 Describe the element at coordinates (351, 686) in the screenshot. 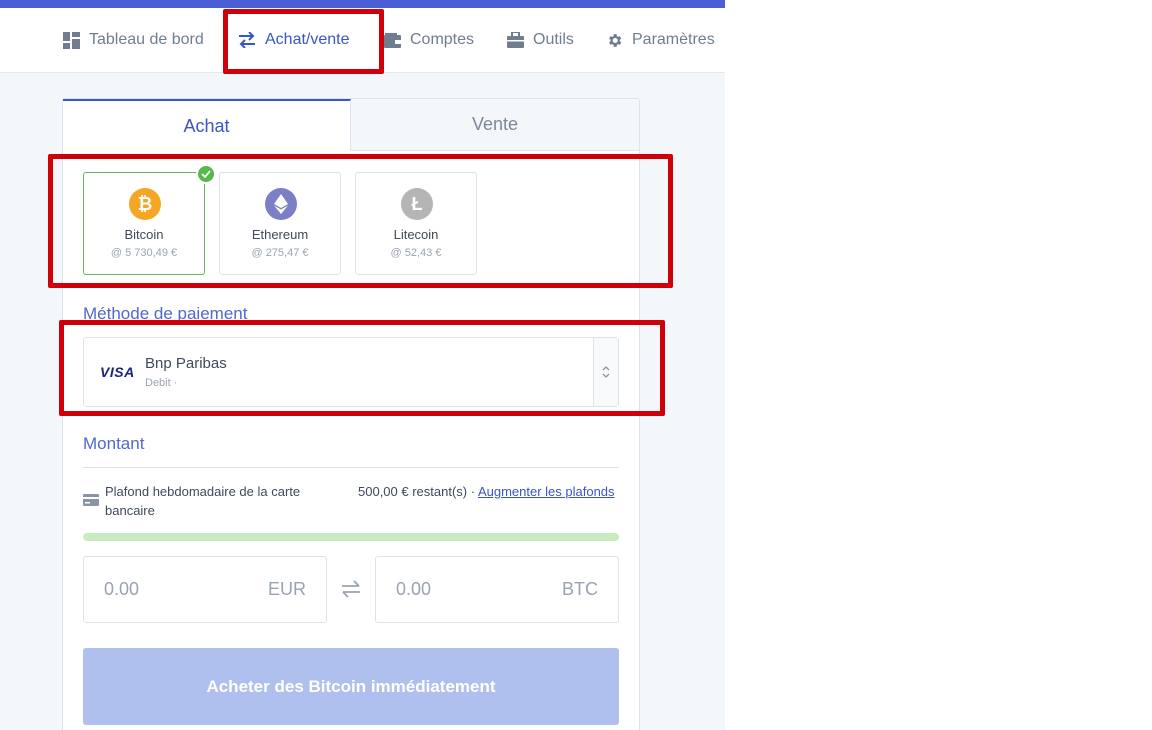

I see `buy-now-button: Acheter des Bitcoin immédiatement` at that location.